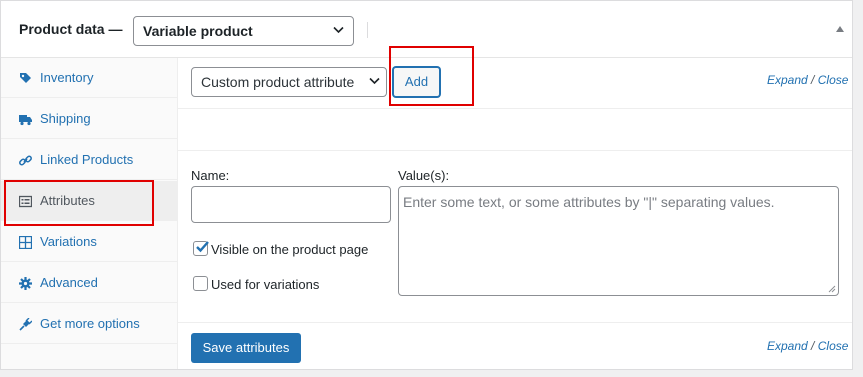  I want to click on tab-get-more-options: Get more options, so click(89, 324).